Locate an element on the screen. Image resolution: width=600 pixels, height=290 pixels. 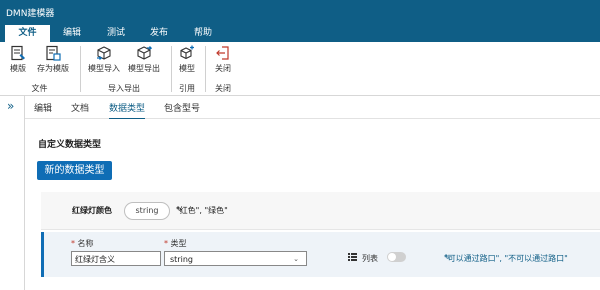
group-label-import-export: 导入导出 is located at coordinates (124, 88).